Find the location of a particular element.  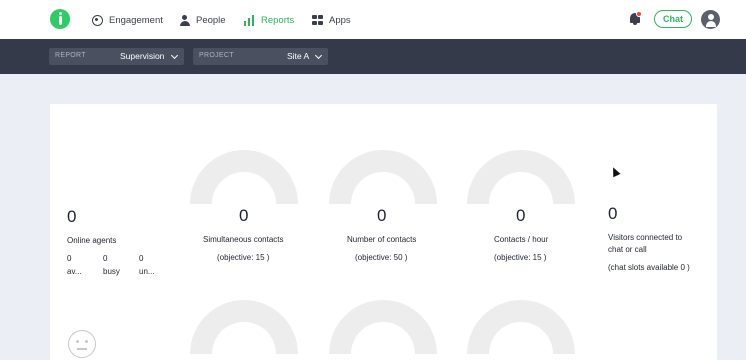

report-select-value: Supervision is located at coordinates (142, 56).